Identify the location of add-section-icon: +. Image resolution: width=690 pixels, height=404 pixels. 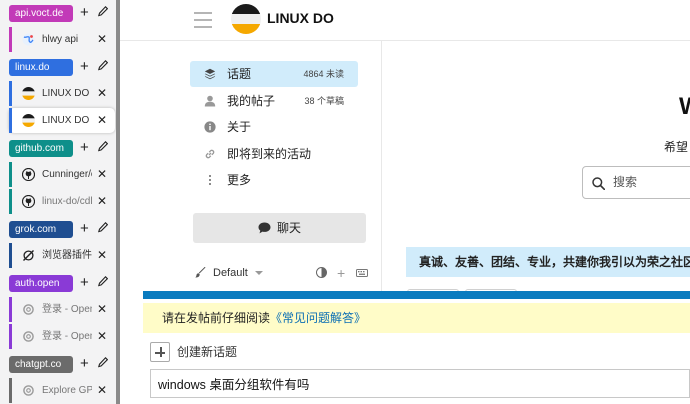
(341, 273).